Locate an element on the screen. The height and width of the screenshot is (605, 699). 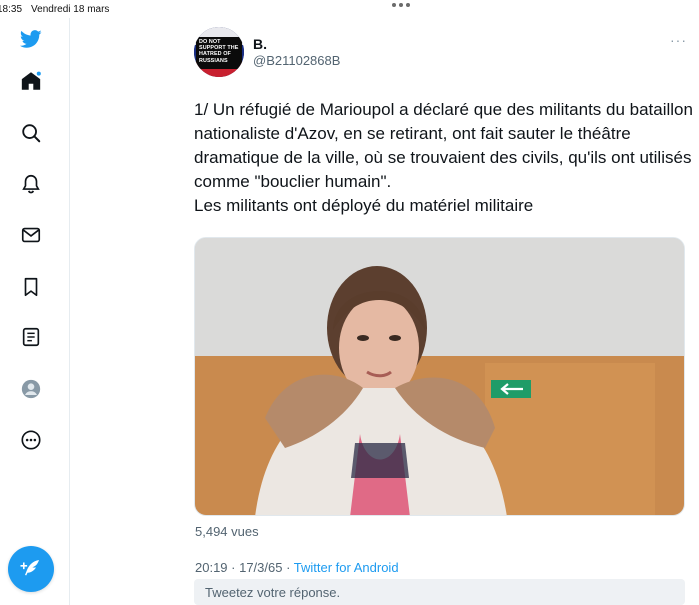
multitasking-dots-icon is located at coordinates (401, 5).